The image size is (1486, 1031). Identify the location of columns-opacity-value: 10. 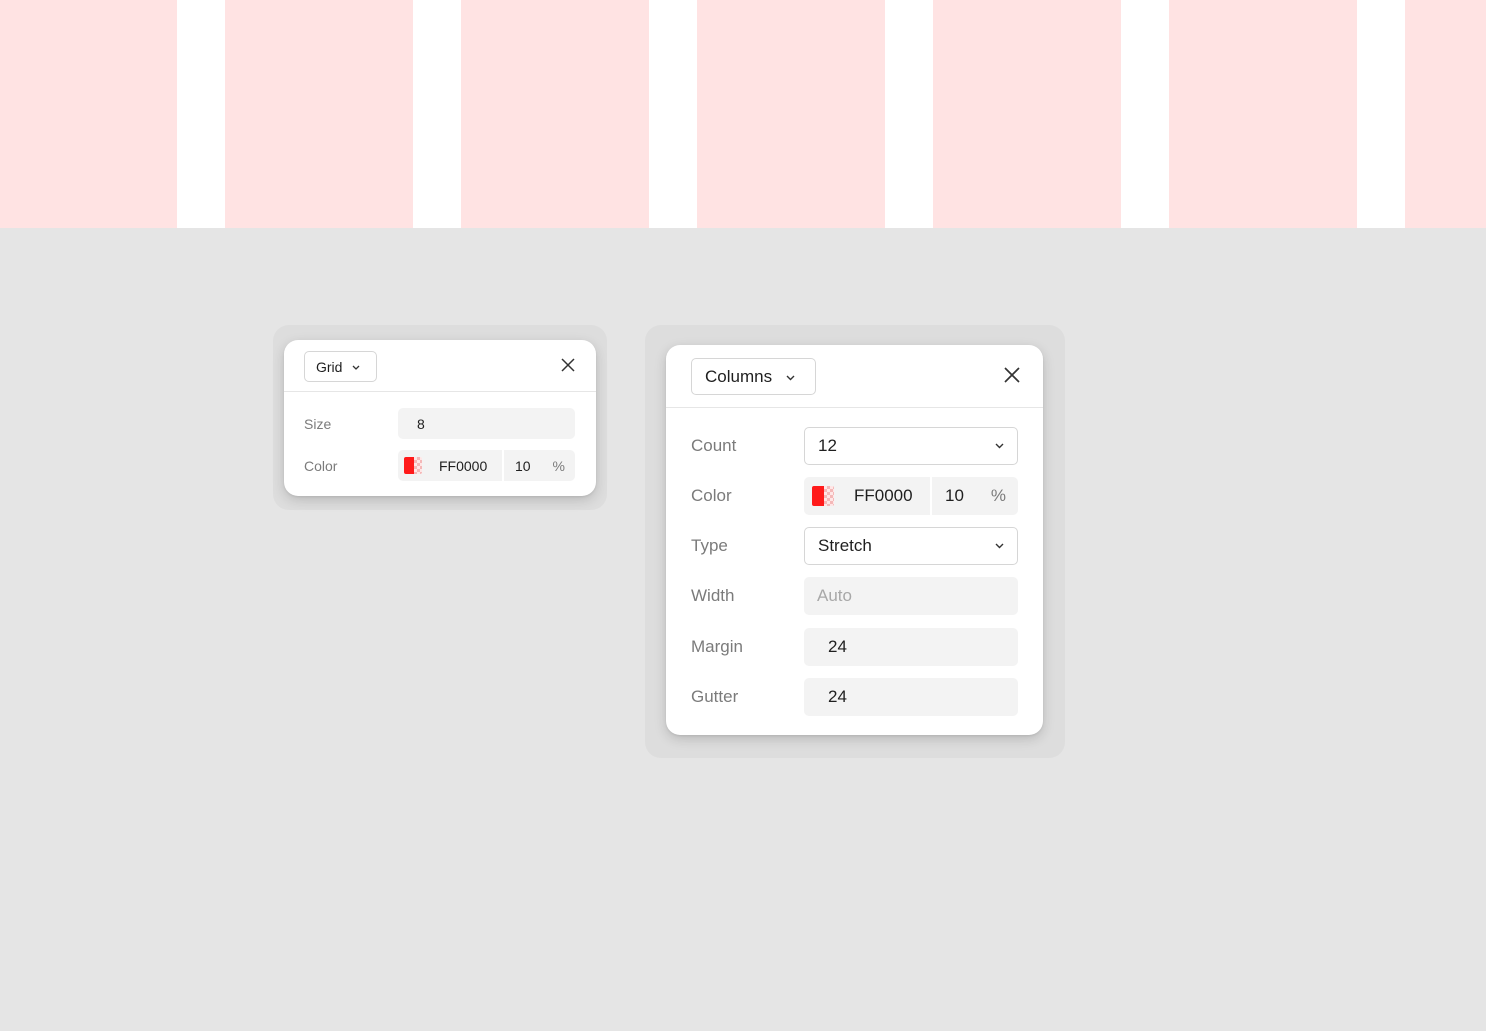
(954, 495).